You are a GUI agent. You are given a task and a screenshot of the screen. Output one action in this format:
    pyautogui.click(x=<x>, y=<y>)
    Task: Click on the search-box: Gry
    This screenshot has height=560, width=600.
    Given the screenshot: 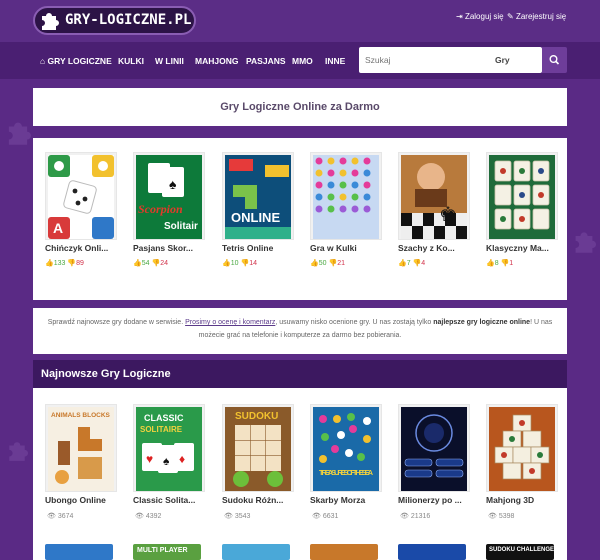 What is the action you would take?
    pyautogui.click(x=450, y=60)
    